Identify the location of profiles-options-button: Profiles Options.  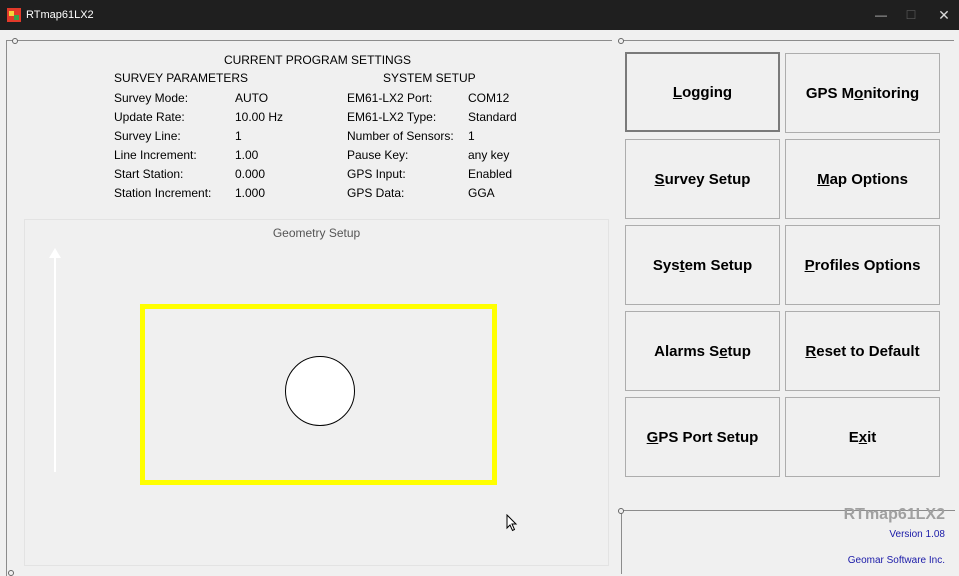
(862, 265).